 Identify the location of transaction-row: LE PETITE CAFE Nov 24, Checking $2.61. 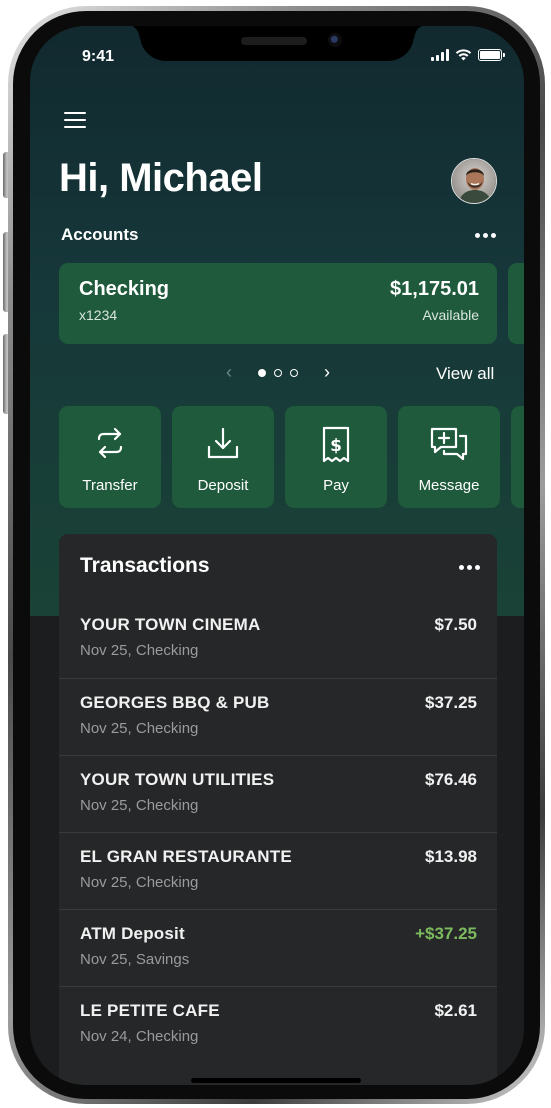
(278, 1024).